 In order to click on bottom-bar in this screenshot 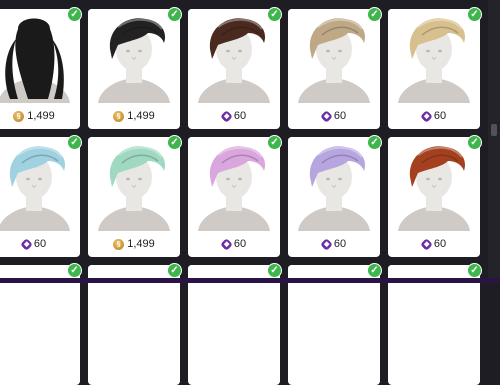, I will do `click(250, 280)`.